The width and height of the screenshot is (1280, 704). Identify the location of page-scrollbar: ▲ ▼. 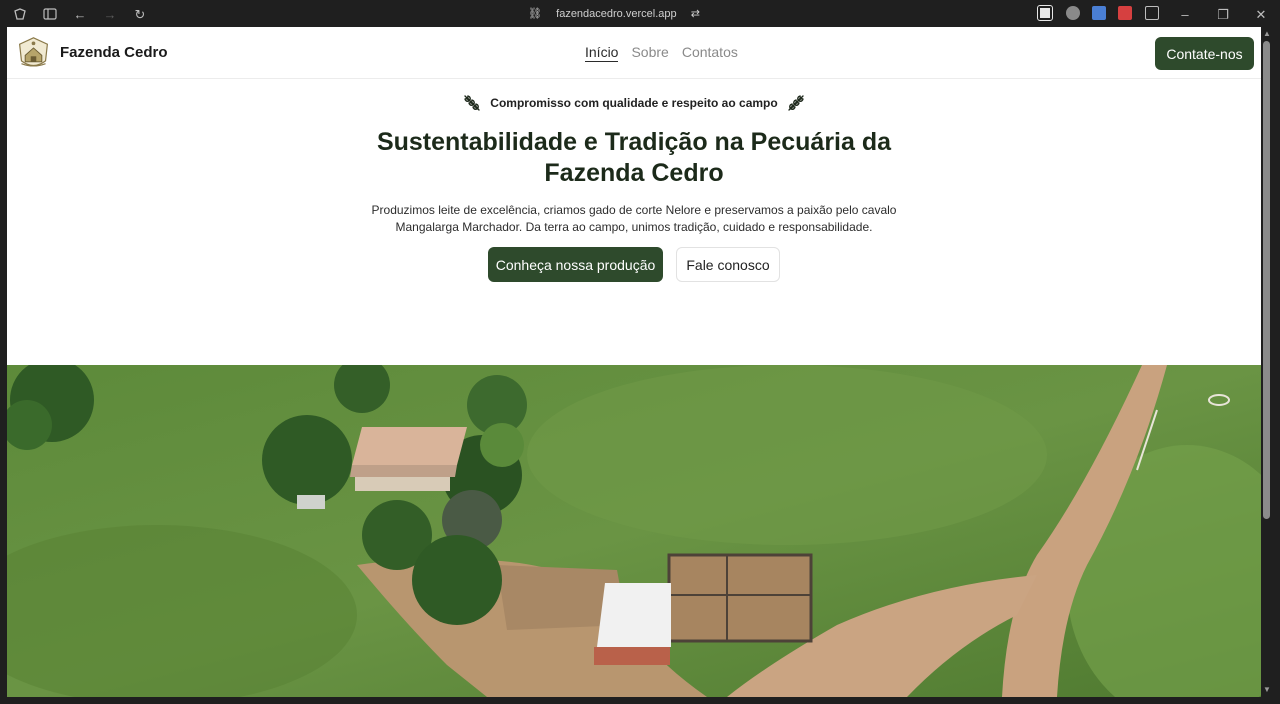
(1267, 362).